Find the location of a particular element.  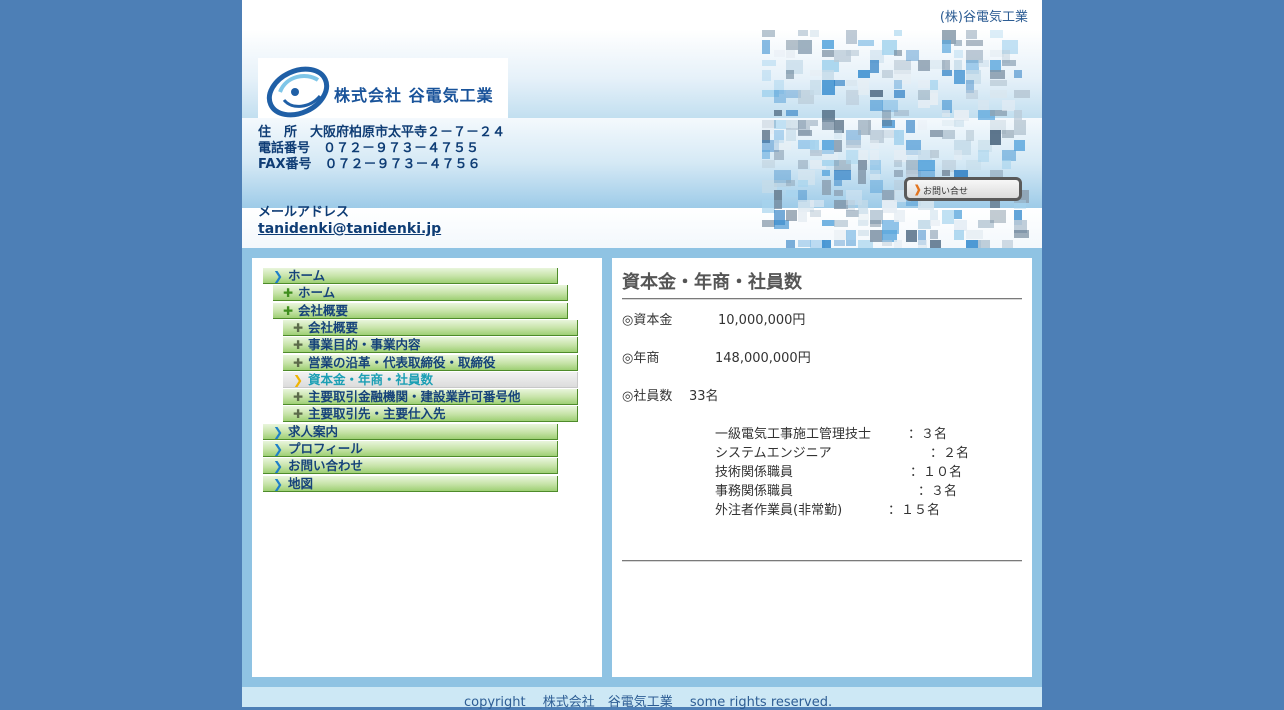

staff-count: ：３名 is located at coordinates (928, 434).